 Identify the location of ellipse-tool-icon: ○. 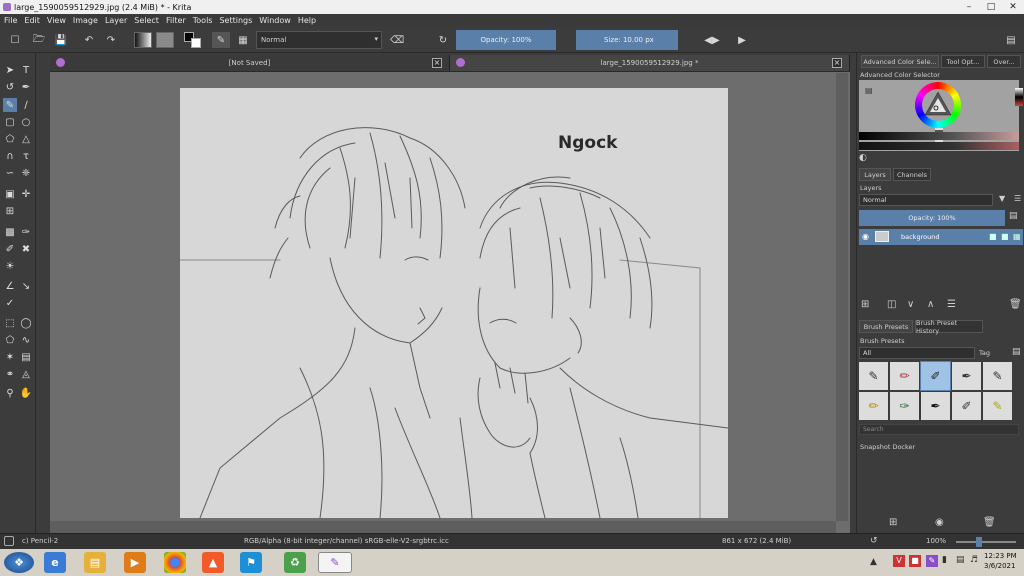
(26, 122).